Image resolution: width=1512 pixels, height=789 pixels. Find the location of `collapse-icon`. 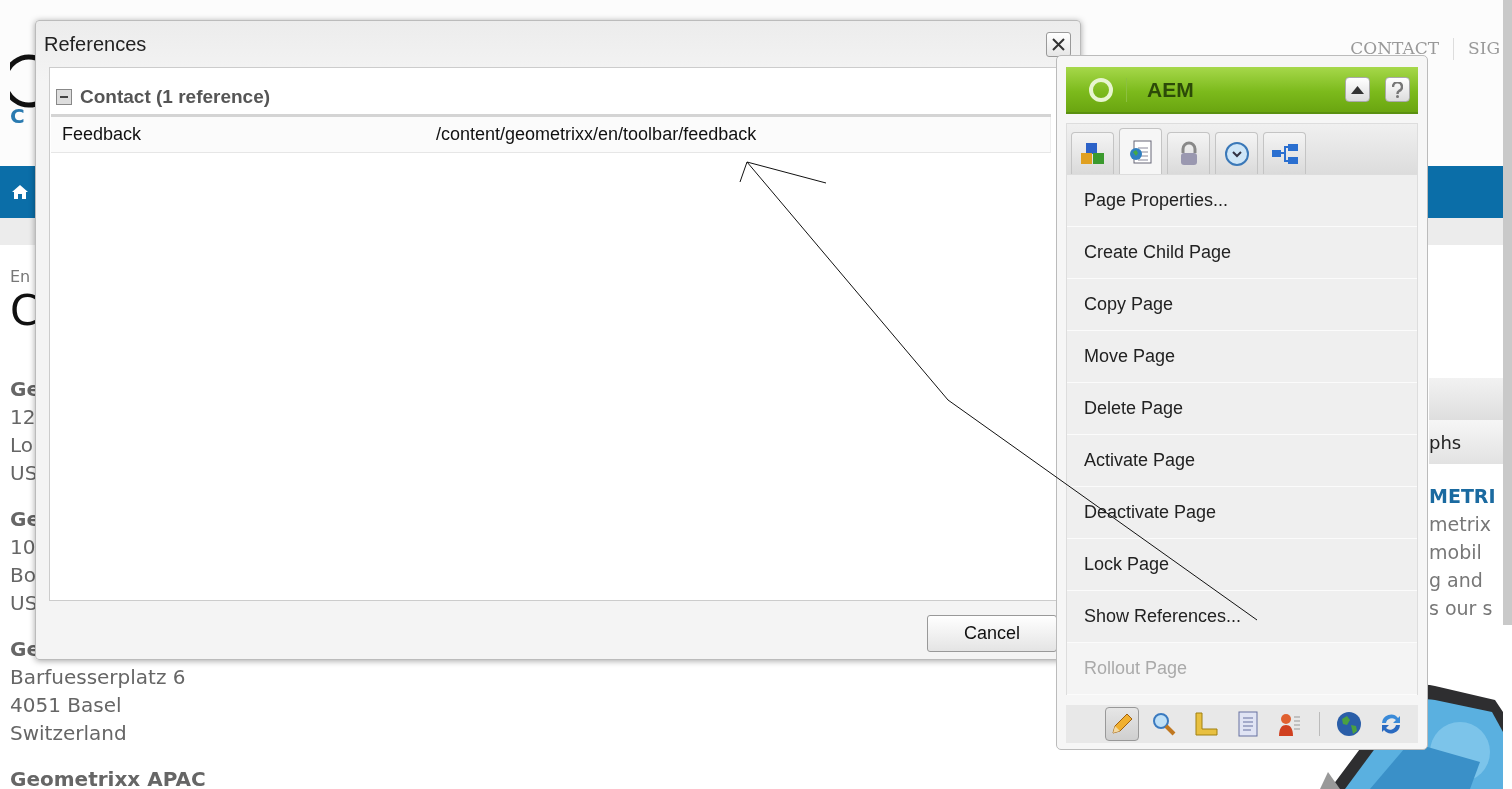

collapse-icon is located at coordinates (64, 97).